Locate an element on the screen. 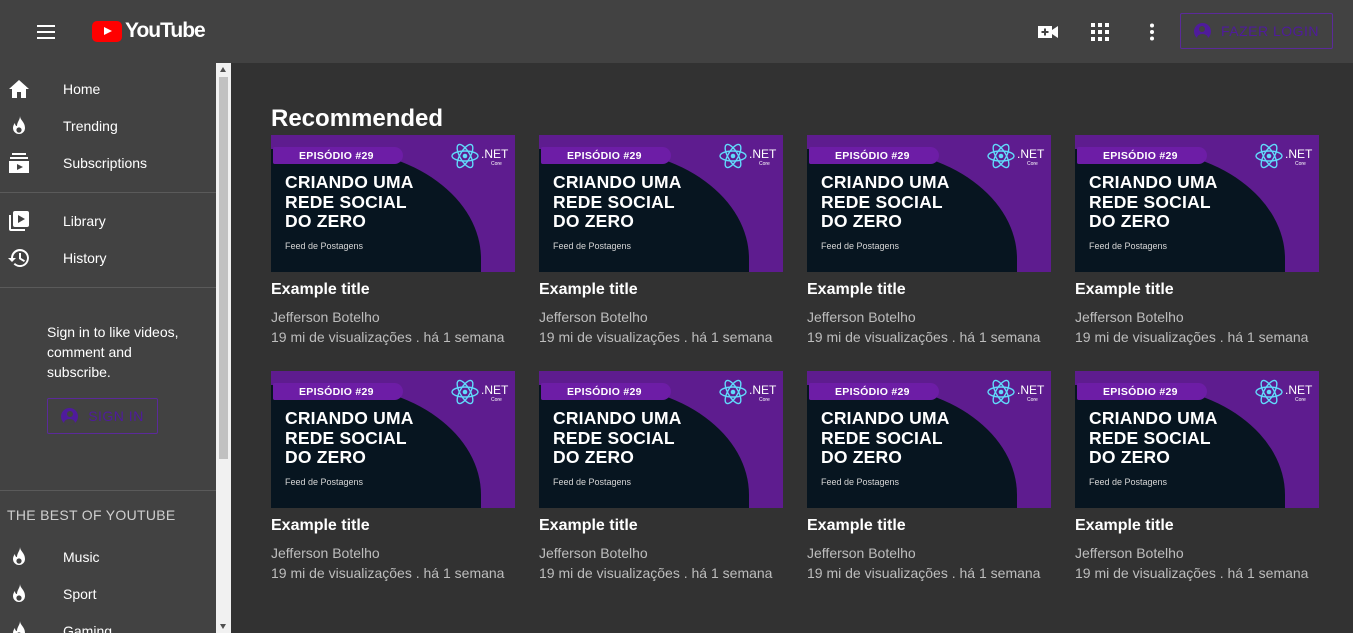 Image resolution: width=1353 pixels, height=633 pixels. apps-grid-icon is located at coordinates (1100, 32).